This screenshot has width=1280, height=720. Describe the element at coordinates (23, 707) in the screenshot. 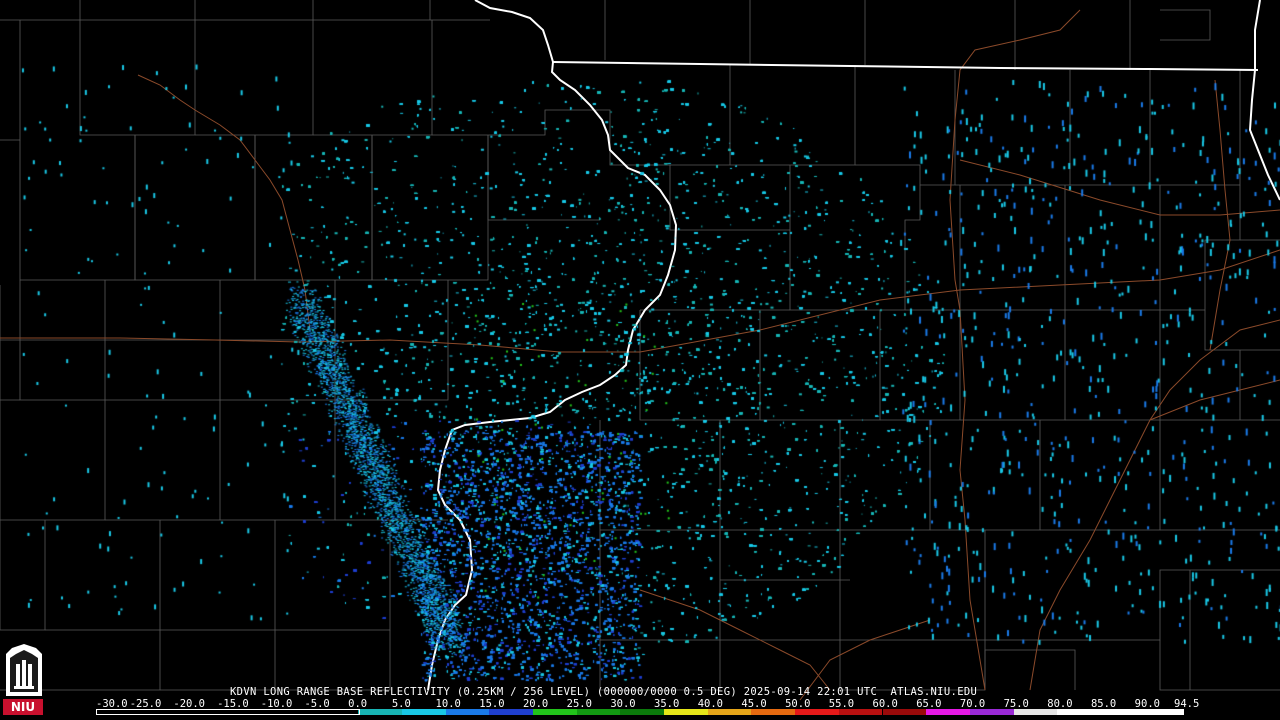

I see `niu-logo-text: NIU` at that location.